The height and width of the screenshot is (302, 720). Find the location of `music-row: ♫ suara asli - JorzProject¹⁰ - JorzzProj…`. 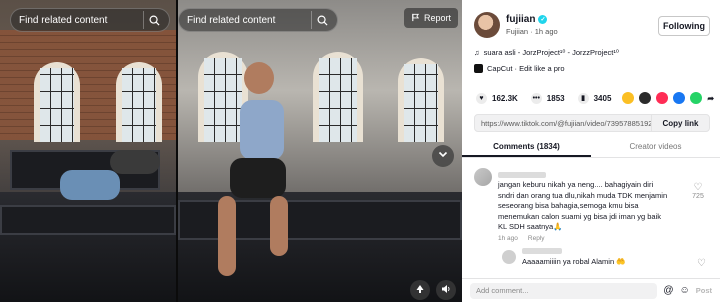

music-row: ♫ suara asli - JorzProject¹⁰ - JorzzProj… is located at coordinates (546, 52).